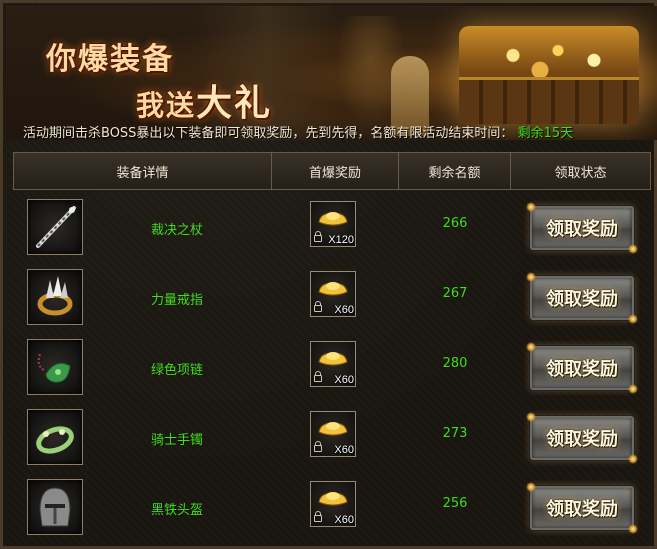 This screenshot has height=549, width=657. I want to click on table-row: 骑士手镯 X60 273 领取奖励, so click(331, 438).